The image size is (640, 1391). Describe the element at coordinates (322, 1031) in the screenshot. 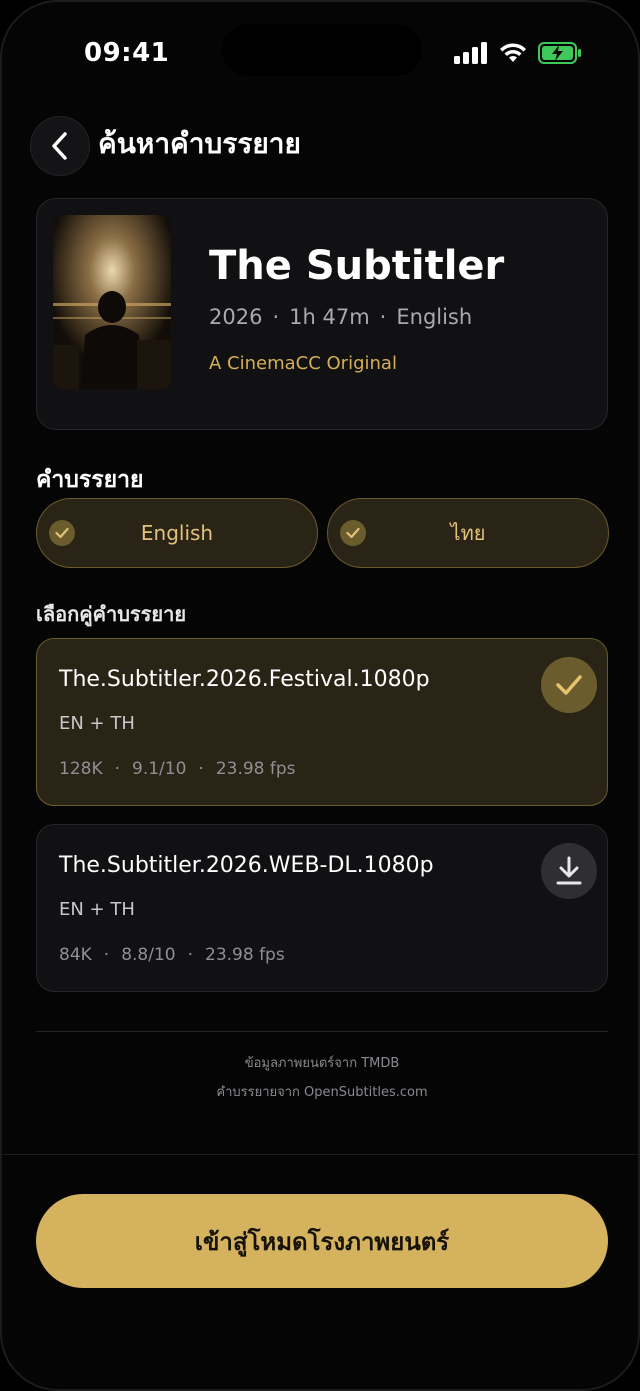

I see `divider` at that location.